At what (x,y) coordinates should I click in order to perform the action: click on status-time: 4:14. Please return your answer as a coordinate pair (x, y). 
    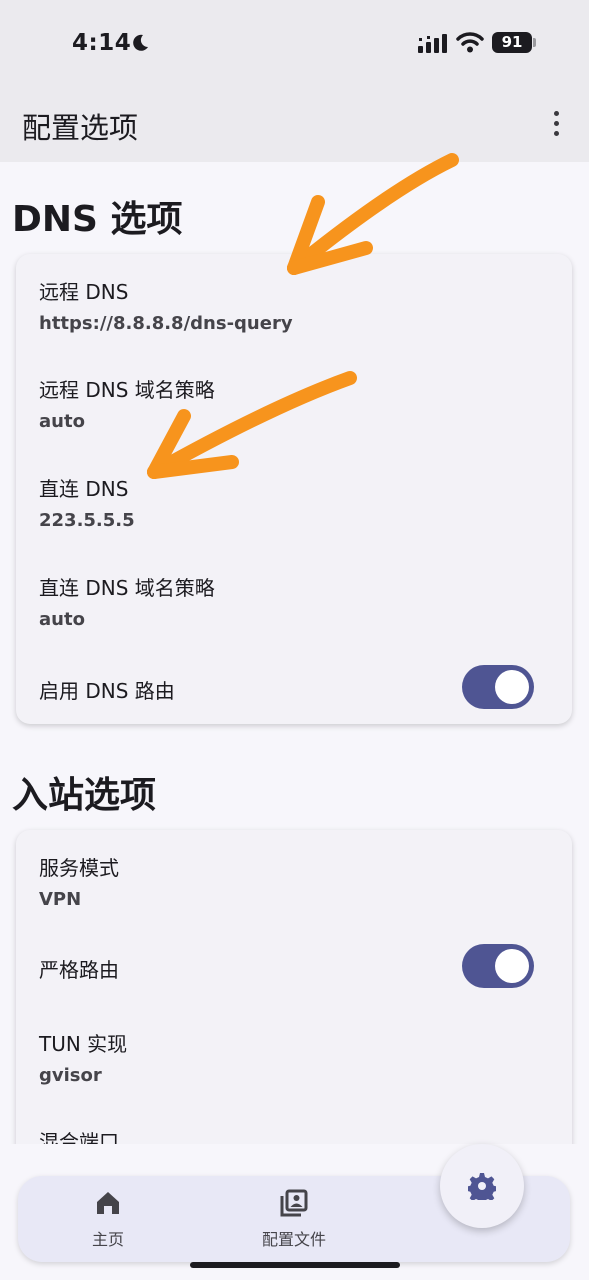
    Looking at the image, I should click on (102, 43).